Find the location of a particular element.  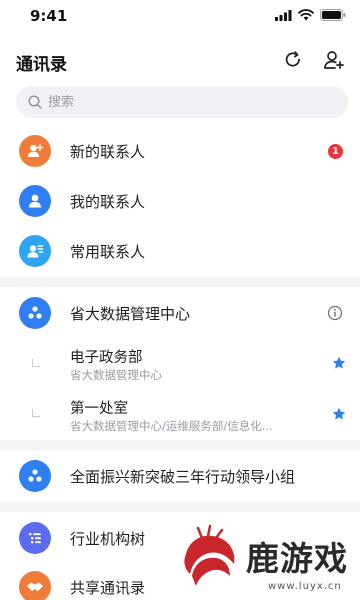

my-contacts-item: 我的联系人 is located at coordinates (180, 201).